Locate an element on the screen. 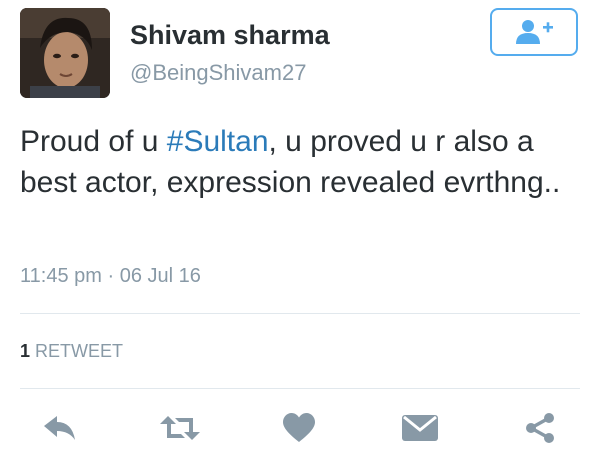  user-handle: @BeingShivam27 is located at coordinates (218, 73).